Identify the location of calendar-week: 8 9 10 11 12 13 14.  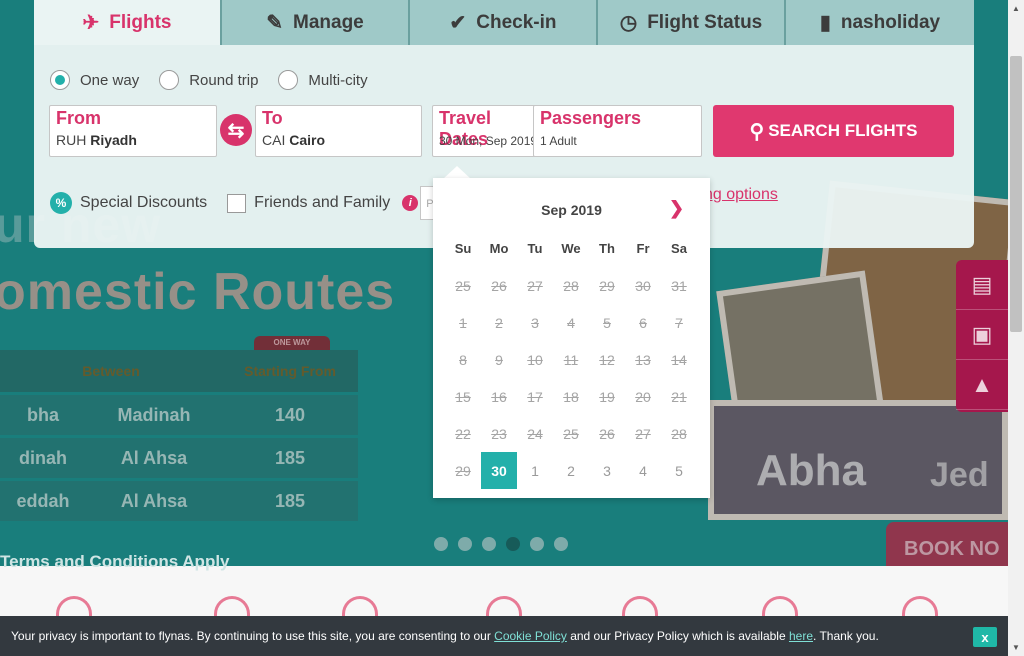
(571, 359).